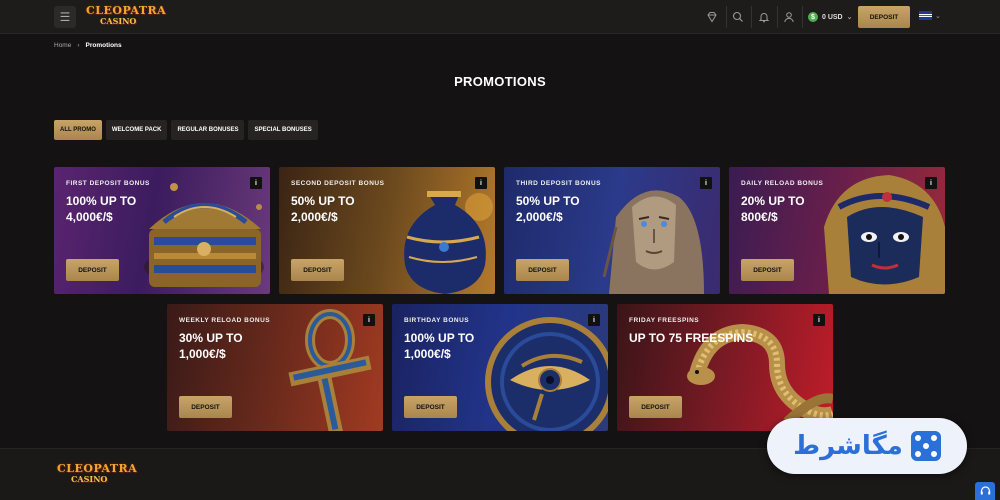 The image size is (1000, 500). Describe the element at coordinates (558, 183) in the screenshot. I see `promo-label: THIRD DEPOSIT BONUS` at that location.